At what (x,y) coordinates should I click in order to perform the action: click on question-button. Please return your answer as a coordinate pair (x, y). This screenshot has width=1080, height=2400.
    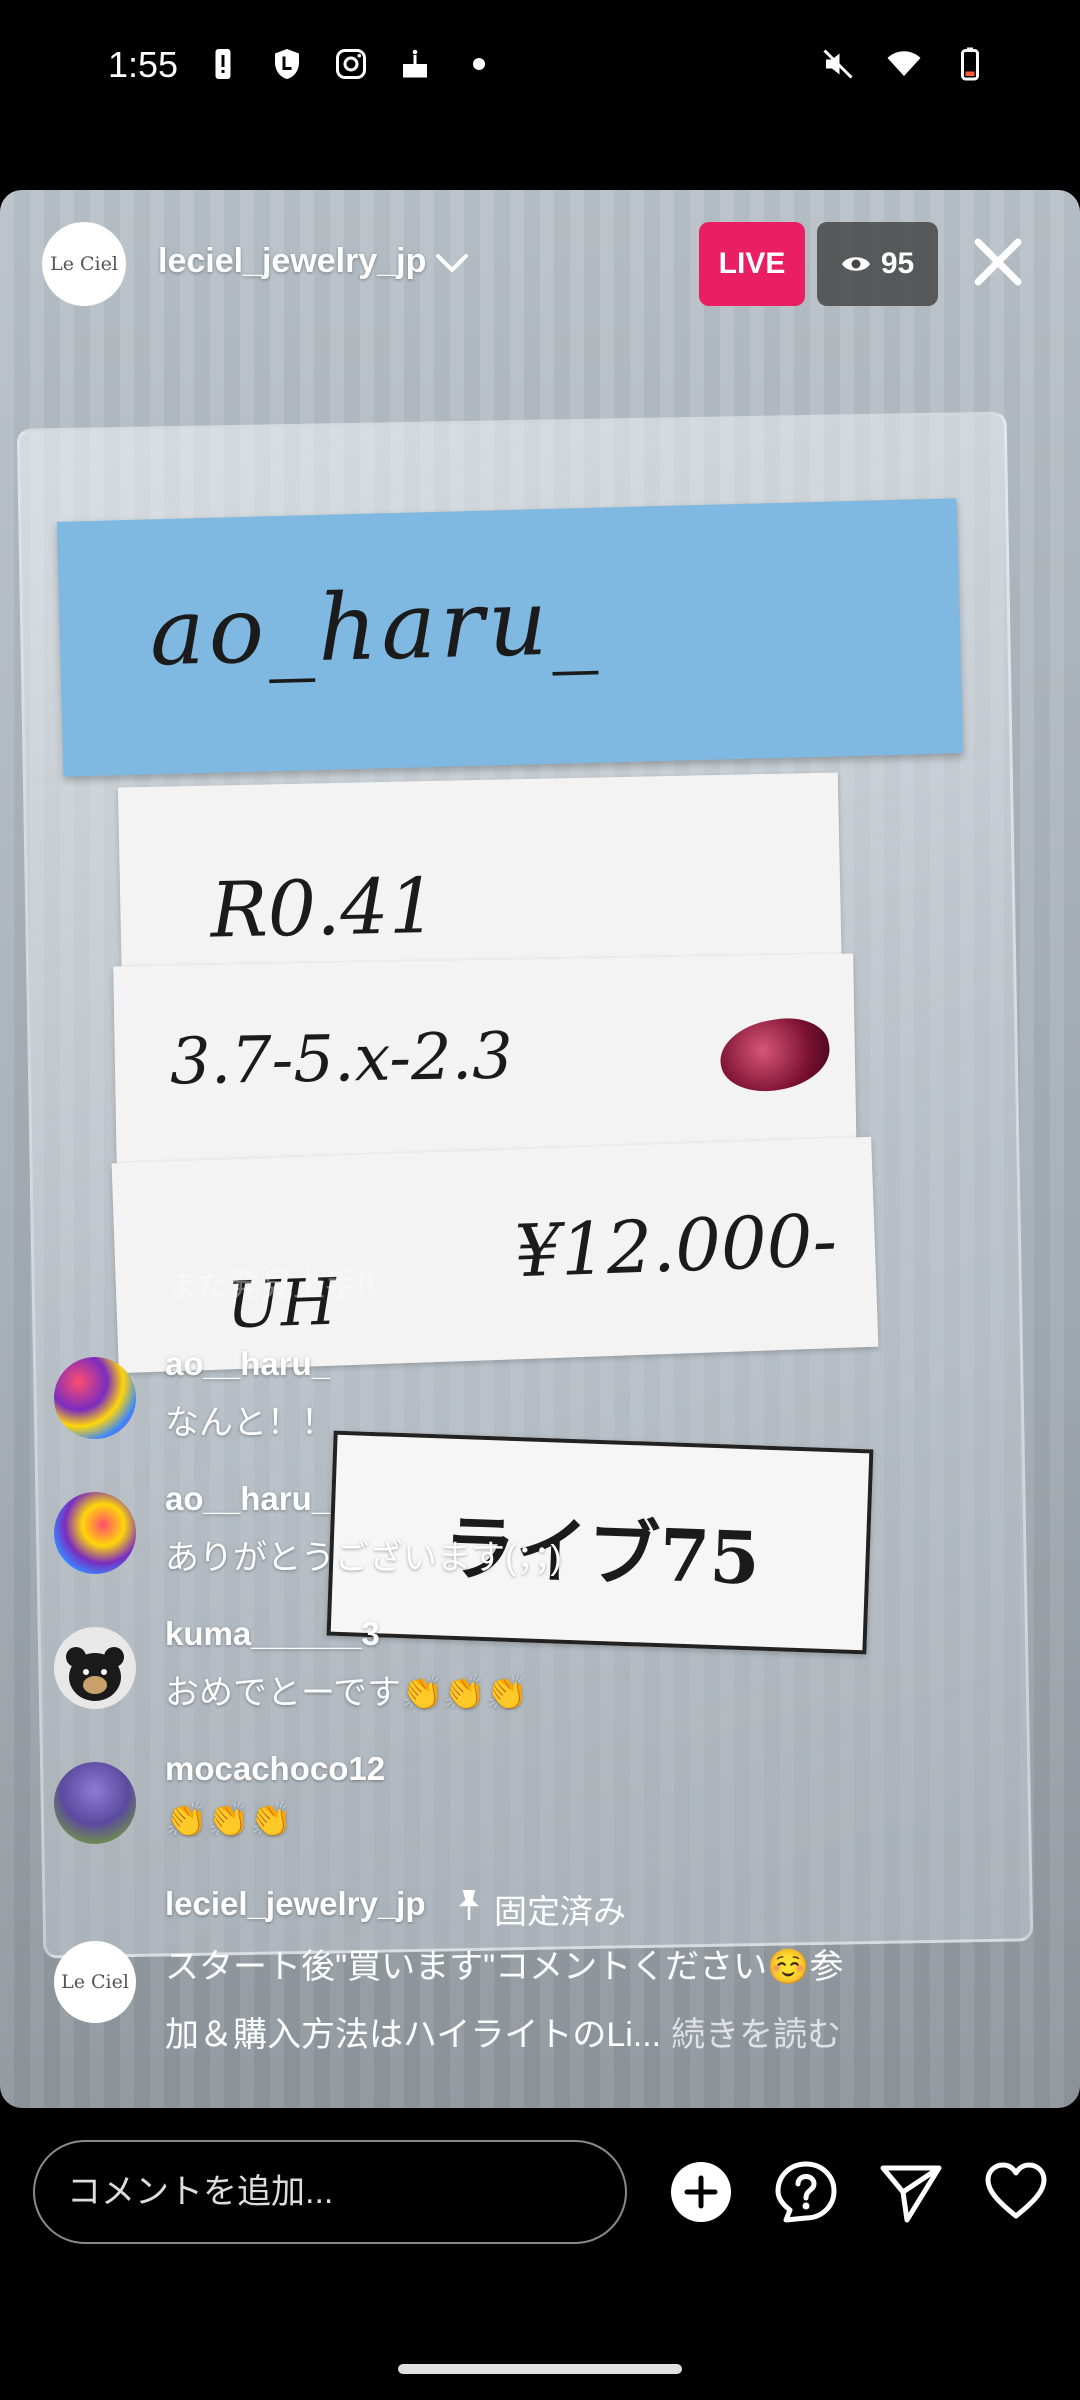
    Looking at the image, I should click on (806, 2192).